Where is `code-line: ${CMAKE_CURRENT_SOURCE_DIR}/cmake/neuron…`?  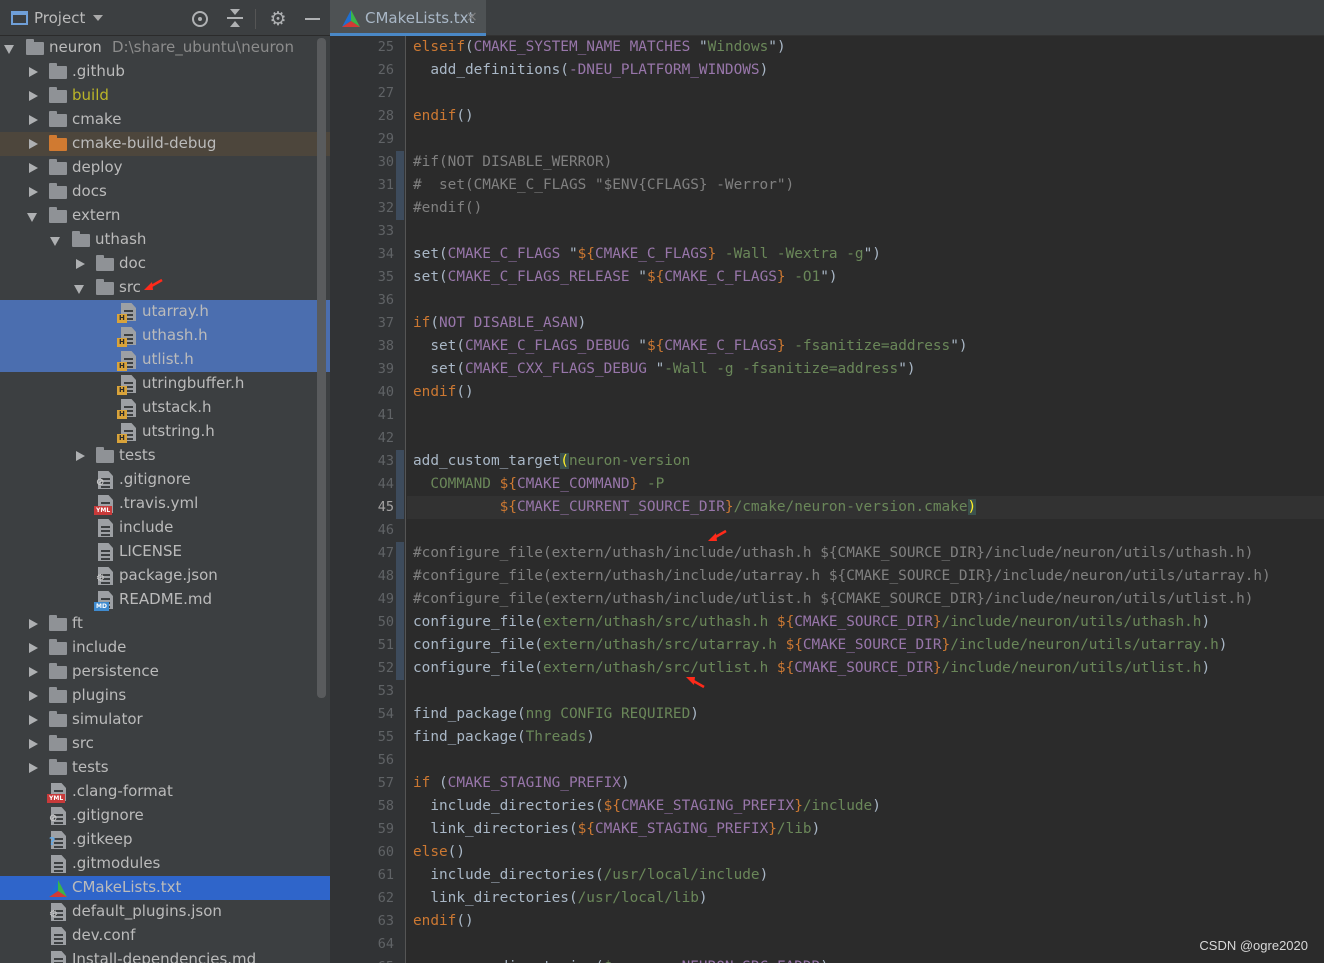 code-line: ${CMAKE_CURRENT_SOURCE_DIR}/cmake/neuron… is located at coordinates (695, 507).